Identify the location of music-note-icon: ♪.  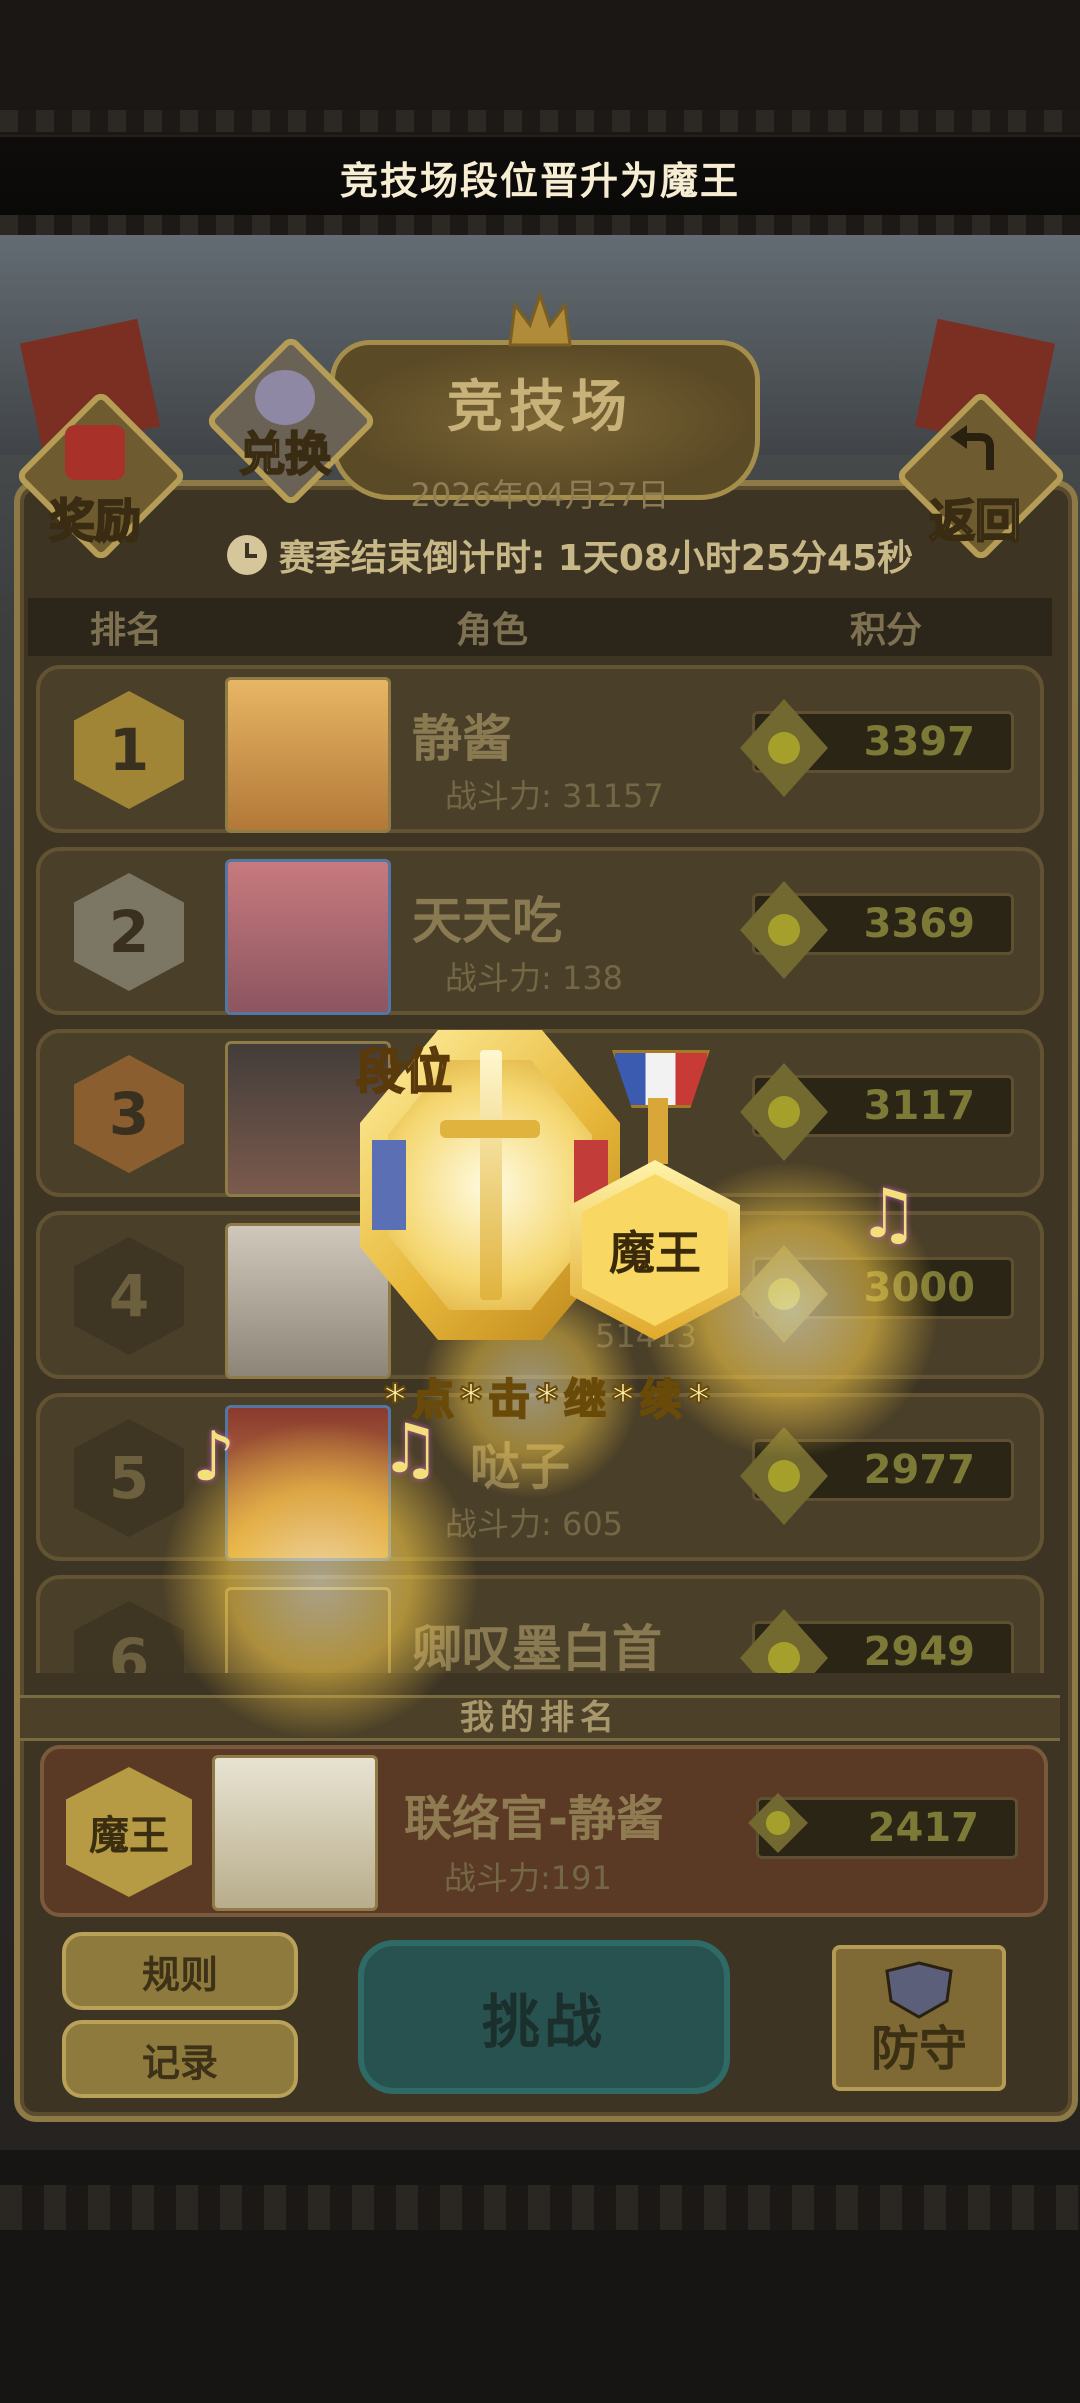
(214, 1457).